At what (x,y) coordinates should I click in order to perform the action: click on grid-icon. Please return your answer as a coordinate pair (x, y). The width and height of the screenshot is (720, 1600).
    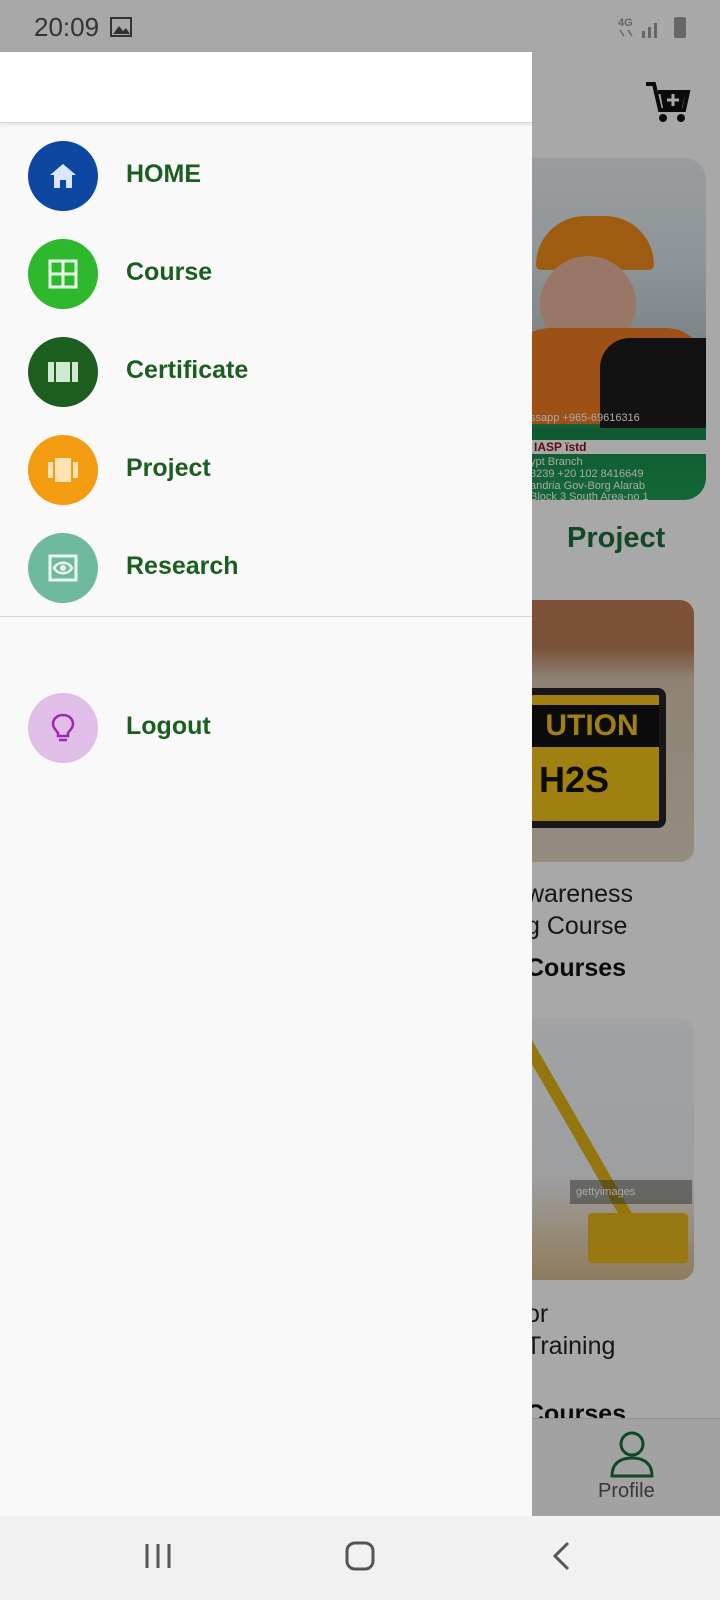
    Looking at the image, I should click on (63, 274).